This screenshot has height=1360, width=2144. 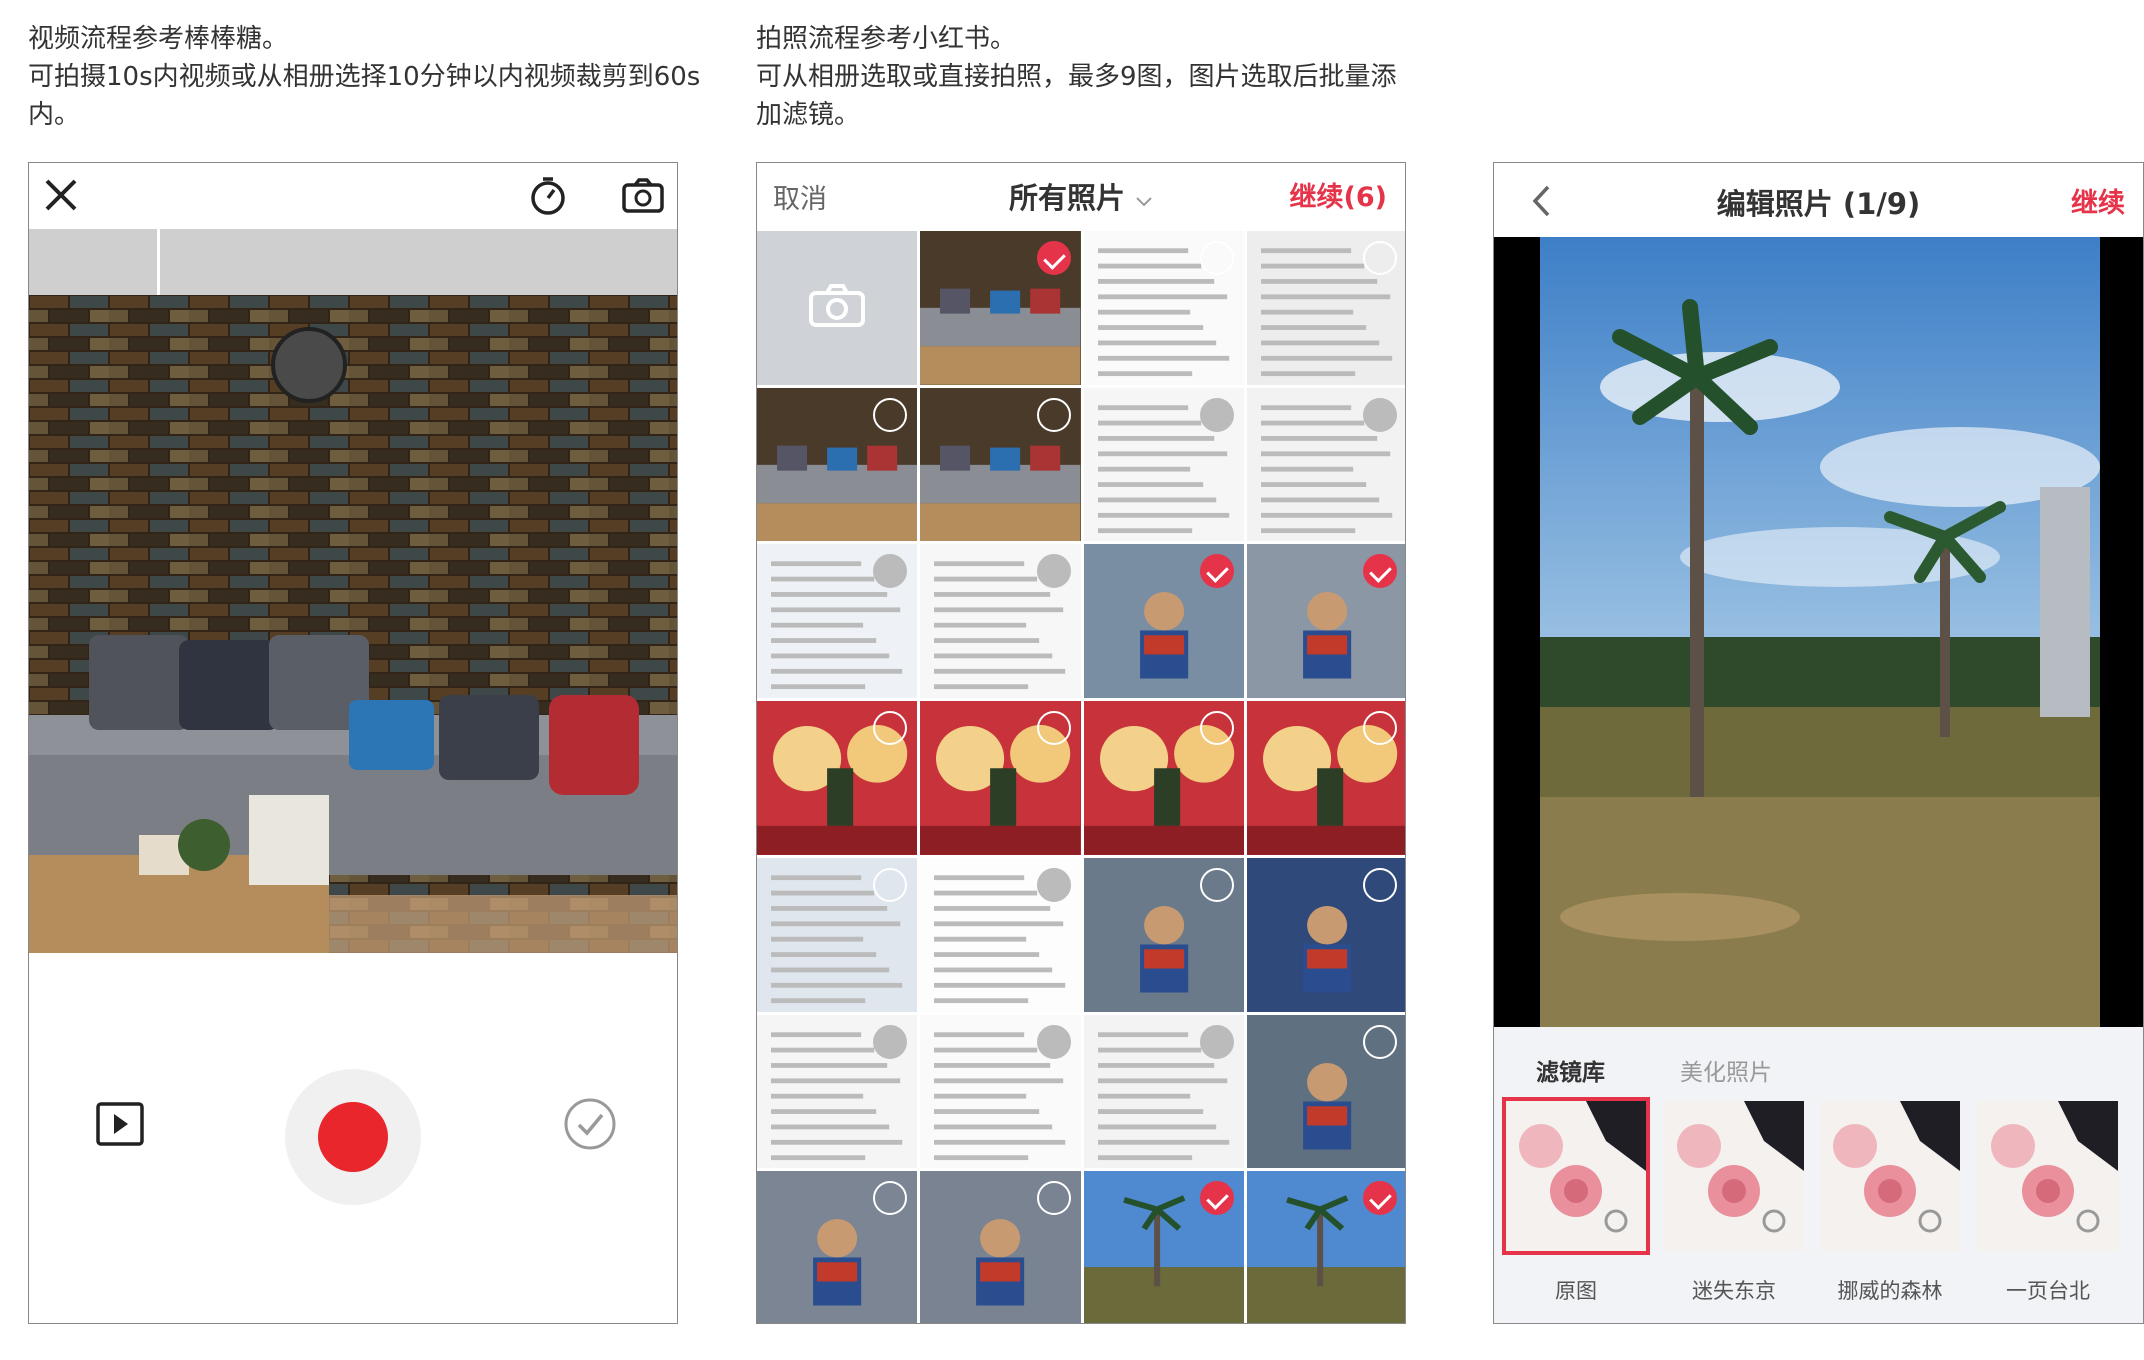 I want to click on camera-flip-icon, so click(x=643, y=196).